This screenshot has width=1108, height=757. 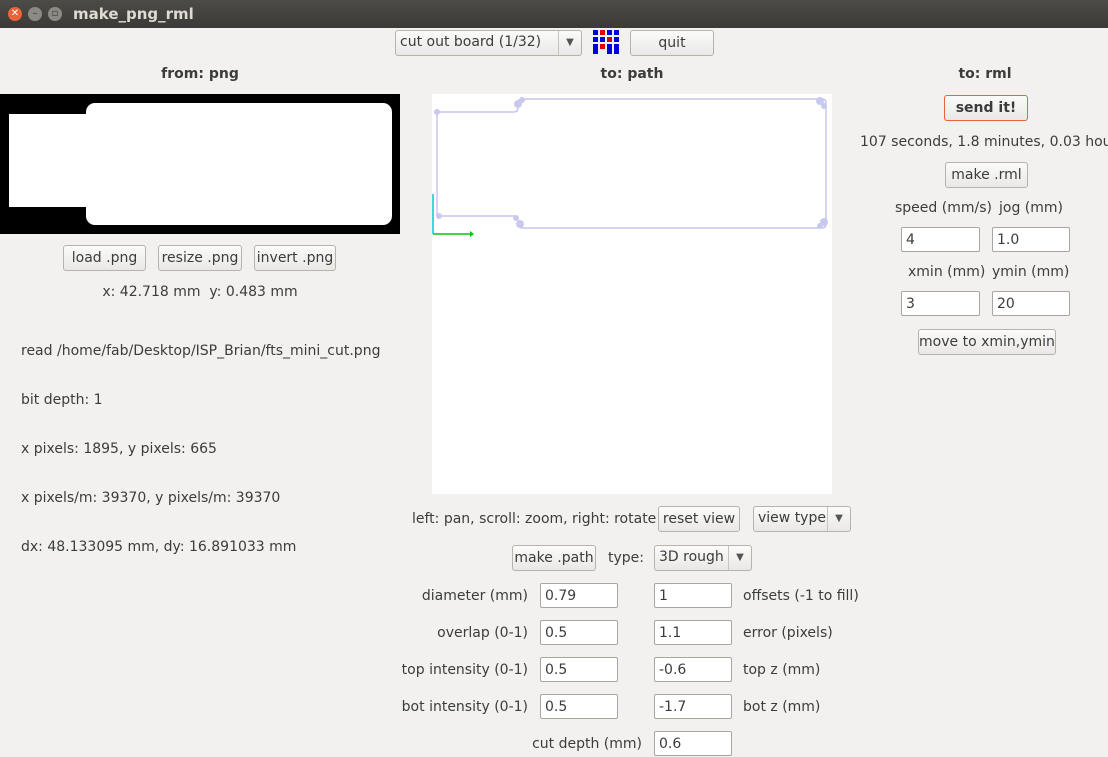 What do you see at coordinates (699, 519) in the screenshot?
I see `reset-view-button: reset view` at bounding box center [699, 519].